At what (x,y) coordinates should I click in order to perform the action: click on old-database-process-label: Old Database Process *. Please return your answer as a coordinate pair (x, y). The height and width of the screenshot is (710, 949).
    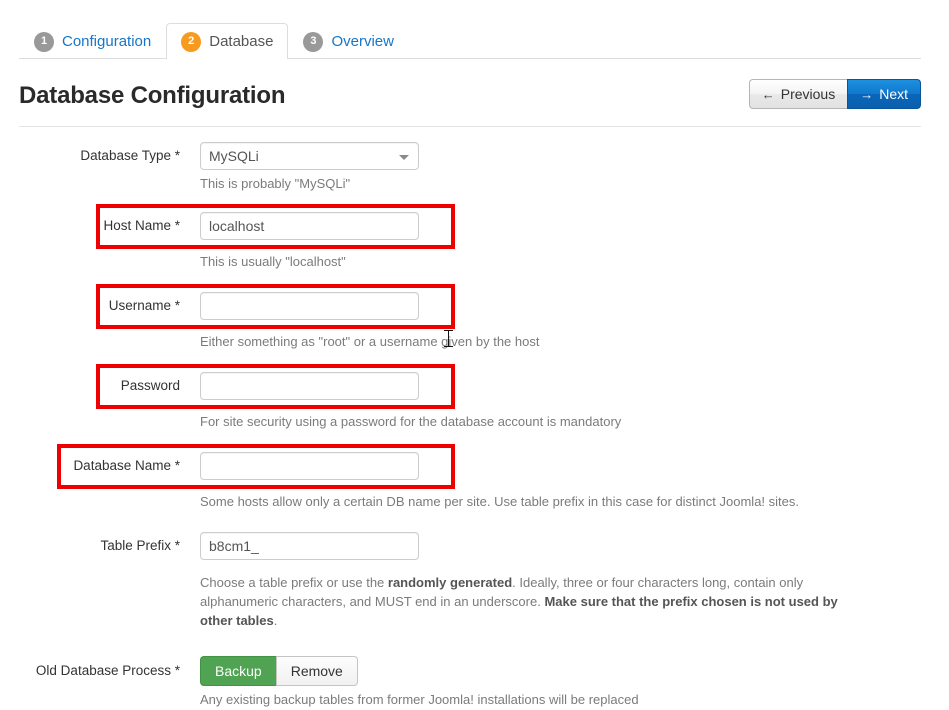
    Looking at the image, I should click on (107, 670).